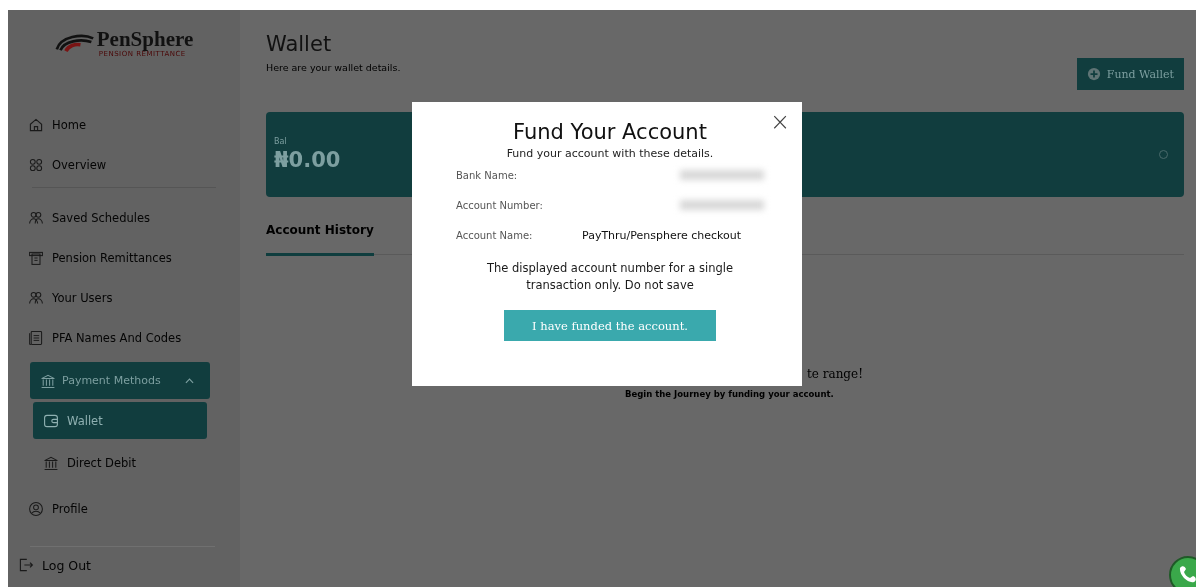 The width and height of the screenshot is (1196, 587). Describe the element at coordinates (307, 160) in the screenshot. I see `balance-amount: ₦0.00` at that location.